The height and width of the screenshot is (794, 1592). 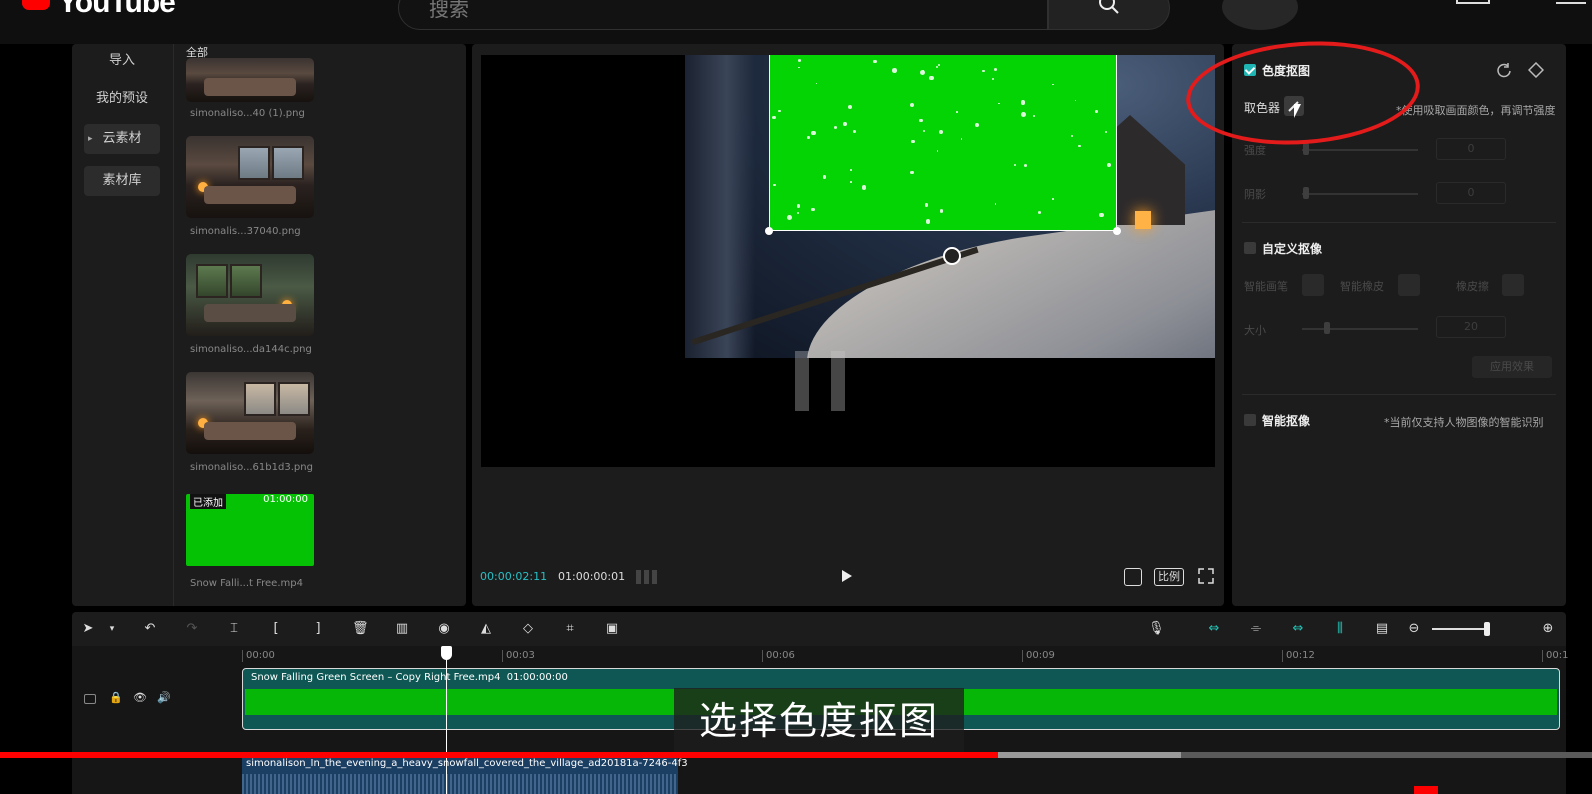 What do you see at coordinates (254, 163) in the screenshot?
I see `thumb-window` at bounding box center [254, 163].